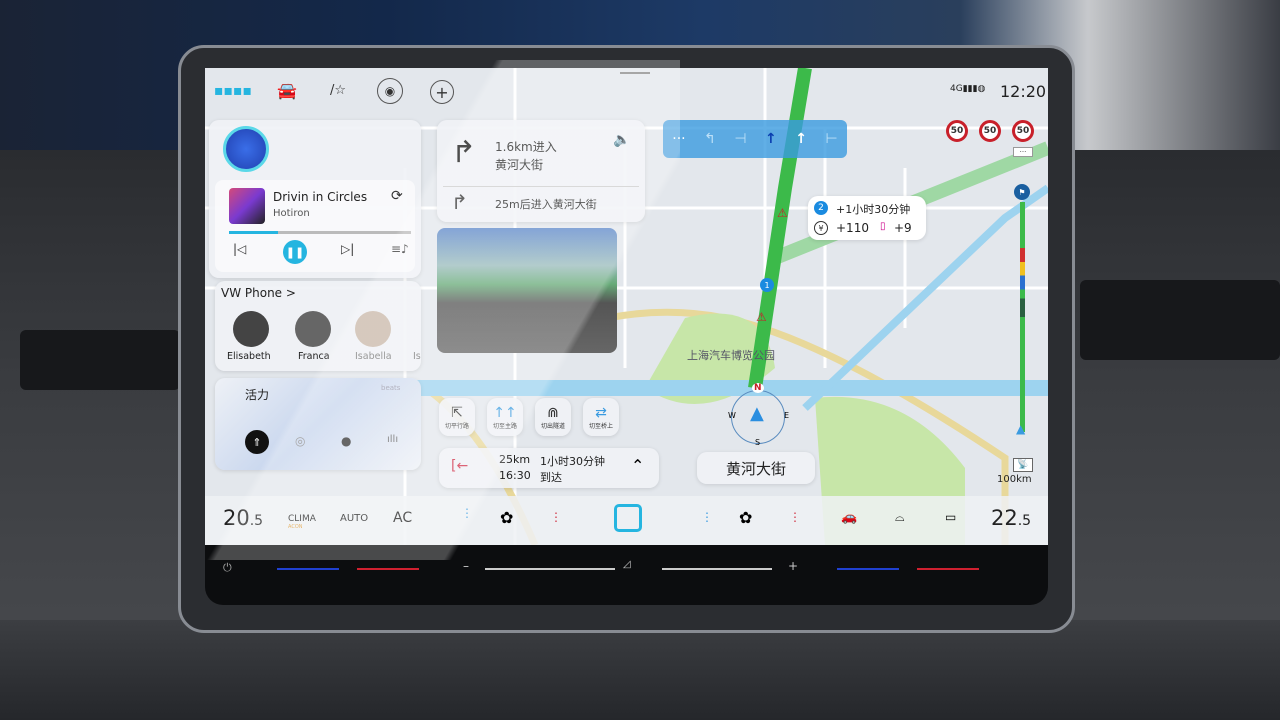 This screenshot has width=1280, height=720. Describe the element at coordinates (295, 527) in the screenshot. I see `clima-sublabel: ACON` at that location.